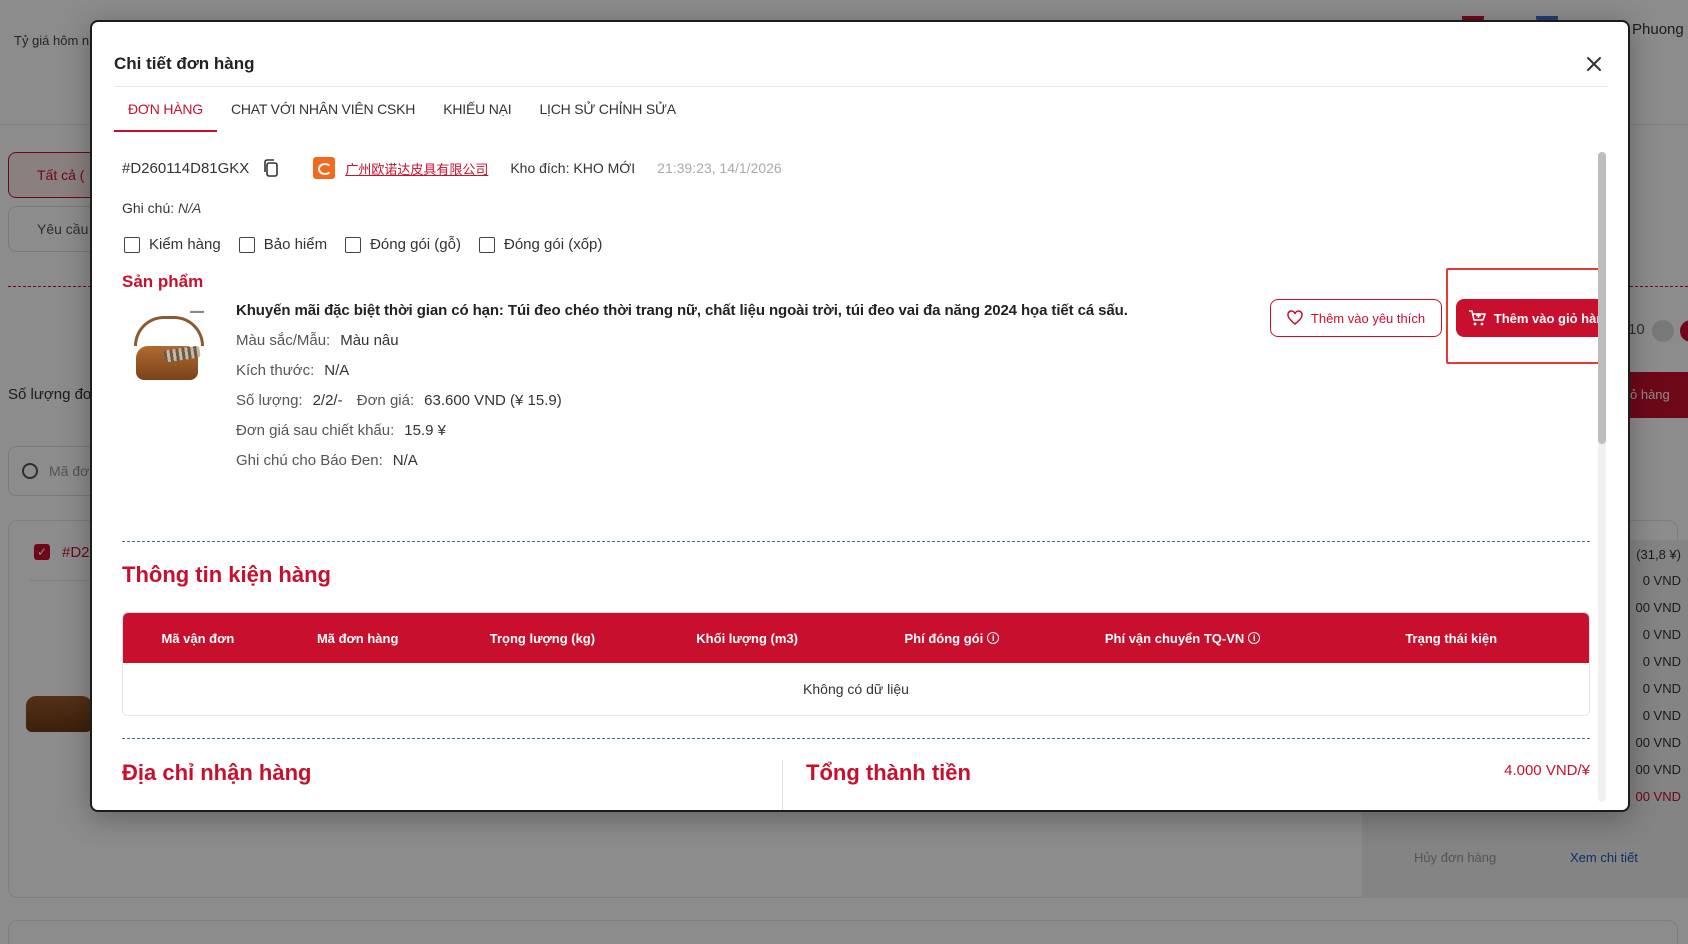 This screenshot has height=944, width=1688. I want to click on option-wood-packing: Đóng gói (gỗ), so click(403, 244).